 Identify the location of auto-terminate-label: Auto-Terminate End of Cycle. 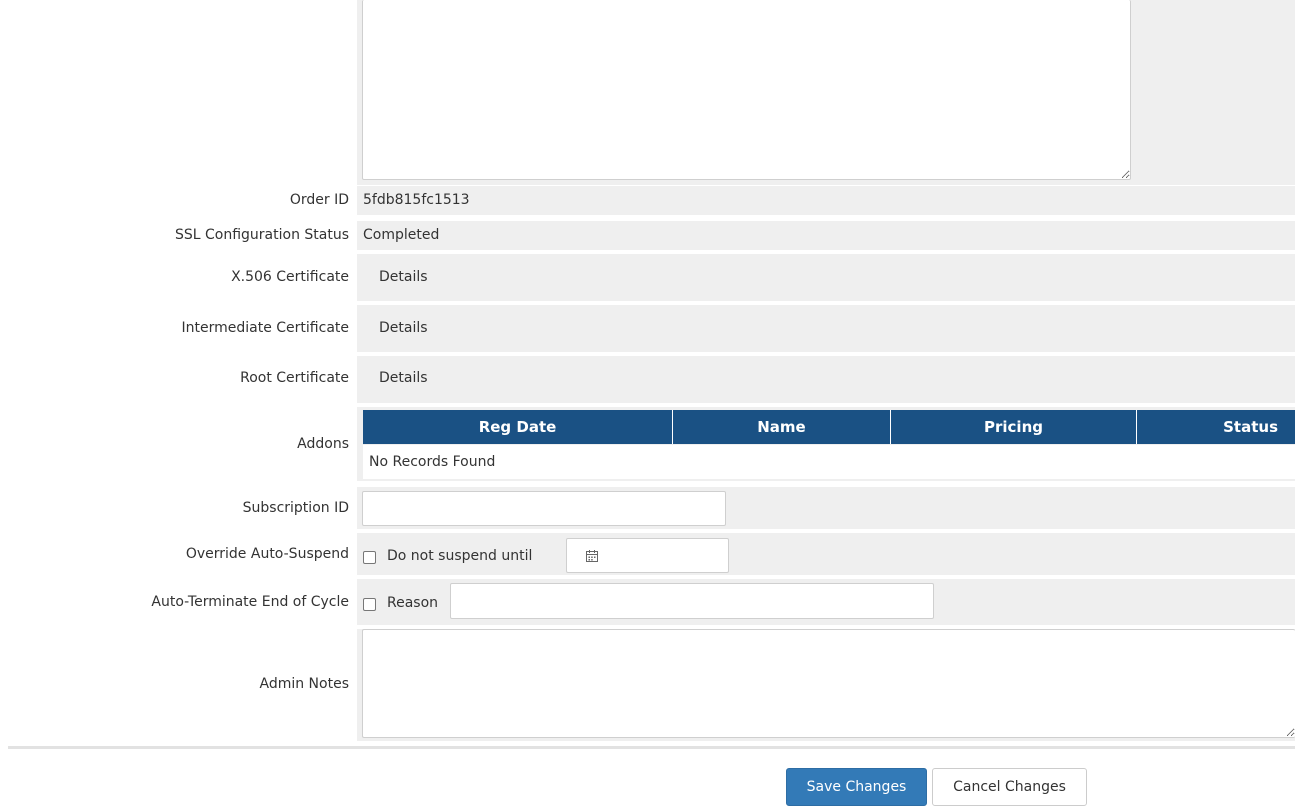
(250, 602).